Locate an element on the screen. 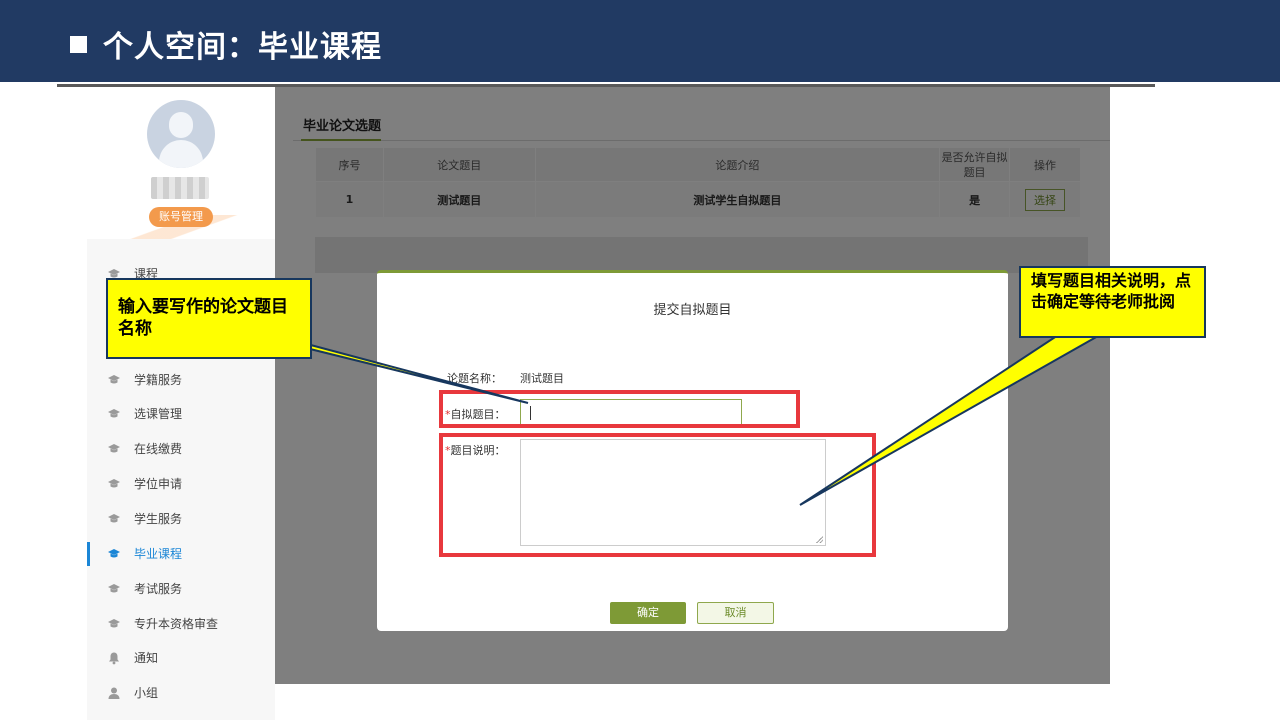  sidebar-item-online-payment: 在线缴费 is located at coordinates (181, 449).